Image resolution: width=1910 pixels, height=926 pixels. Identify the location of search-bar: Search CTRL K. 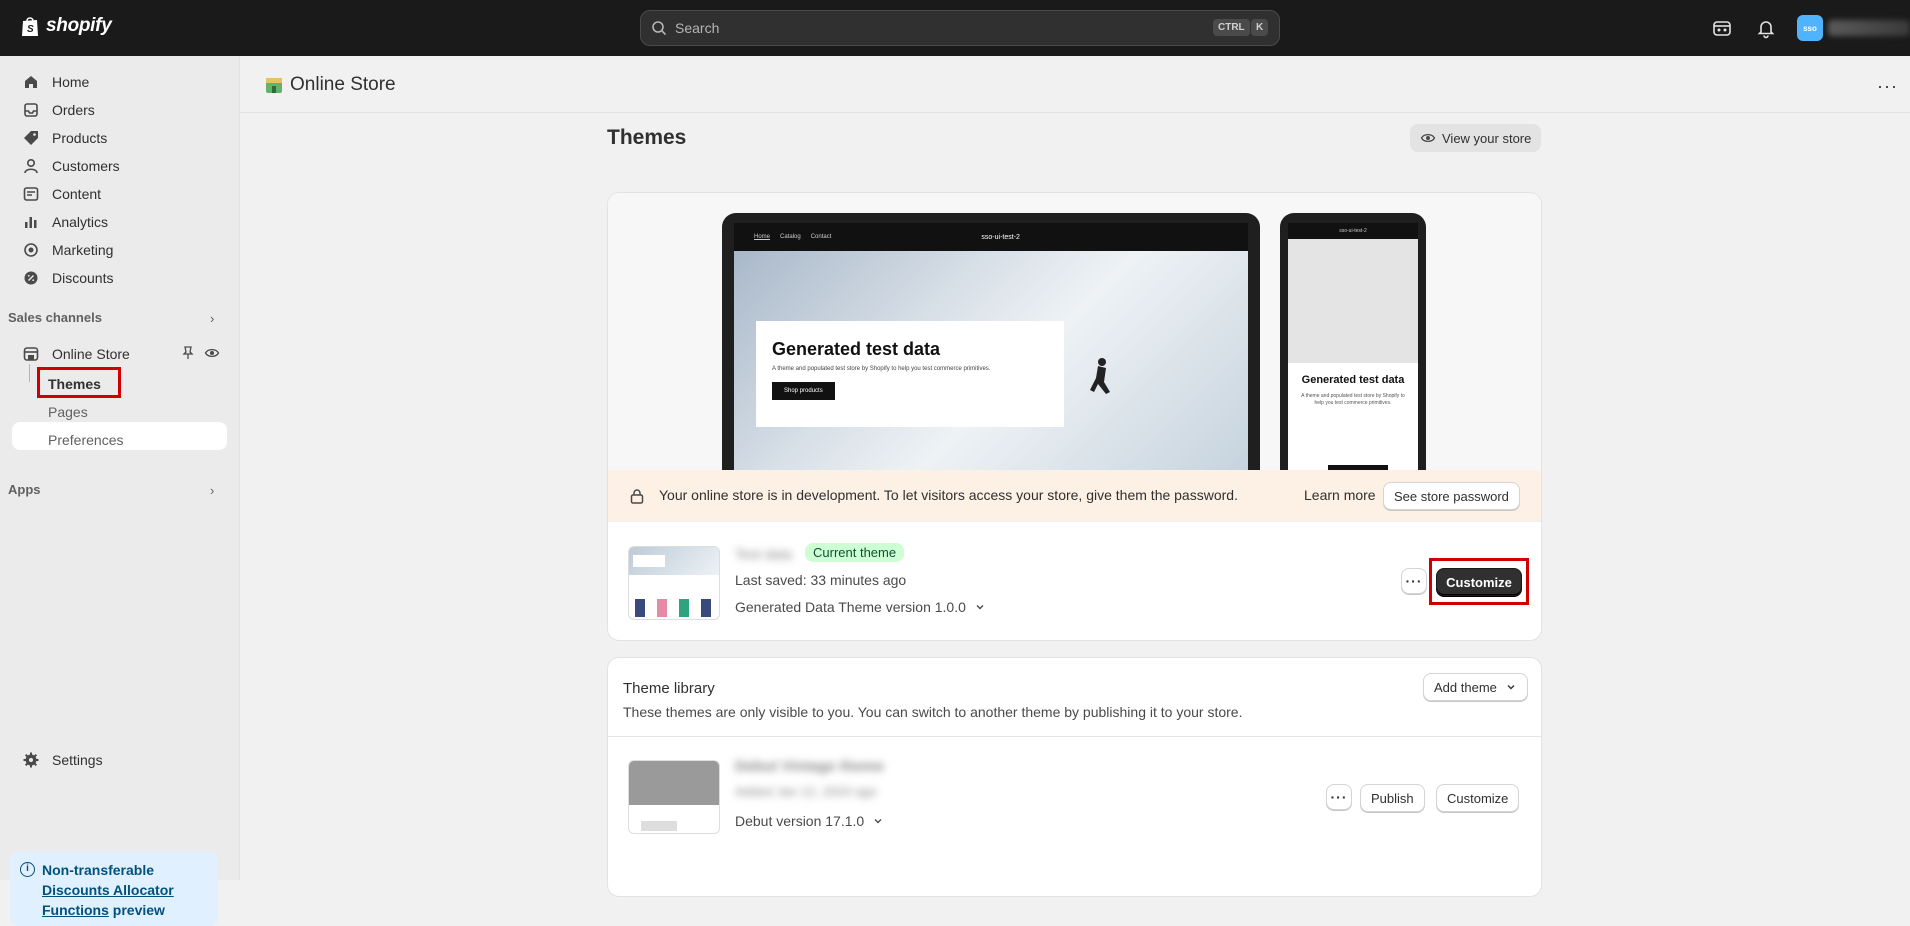
(960, 28).